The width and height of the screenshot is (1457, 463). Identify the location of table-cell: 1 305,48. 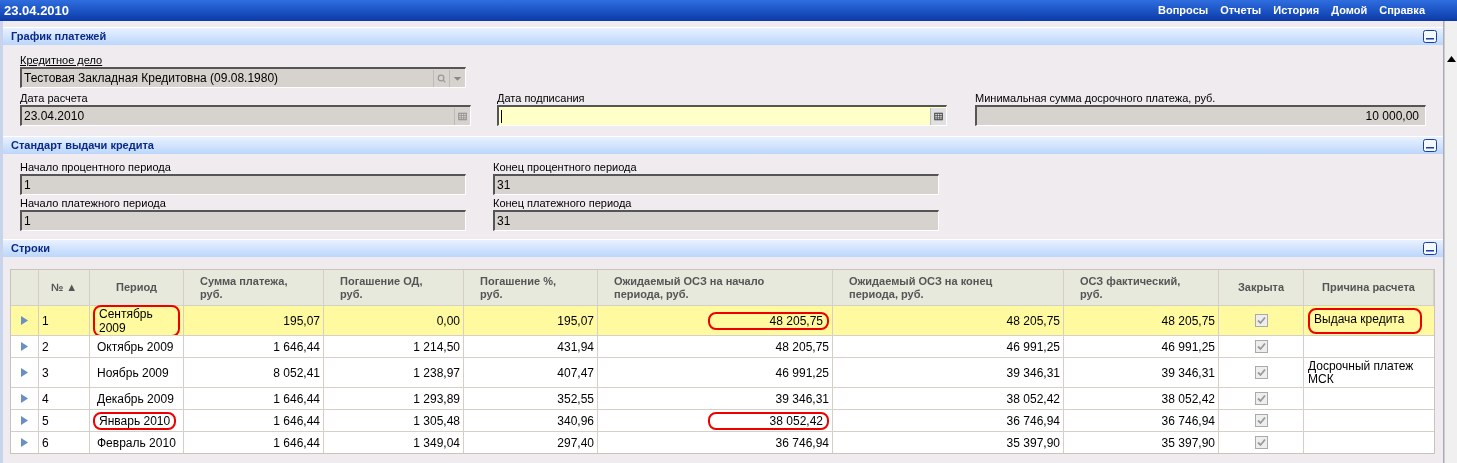
(436, 420).